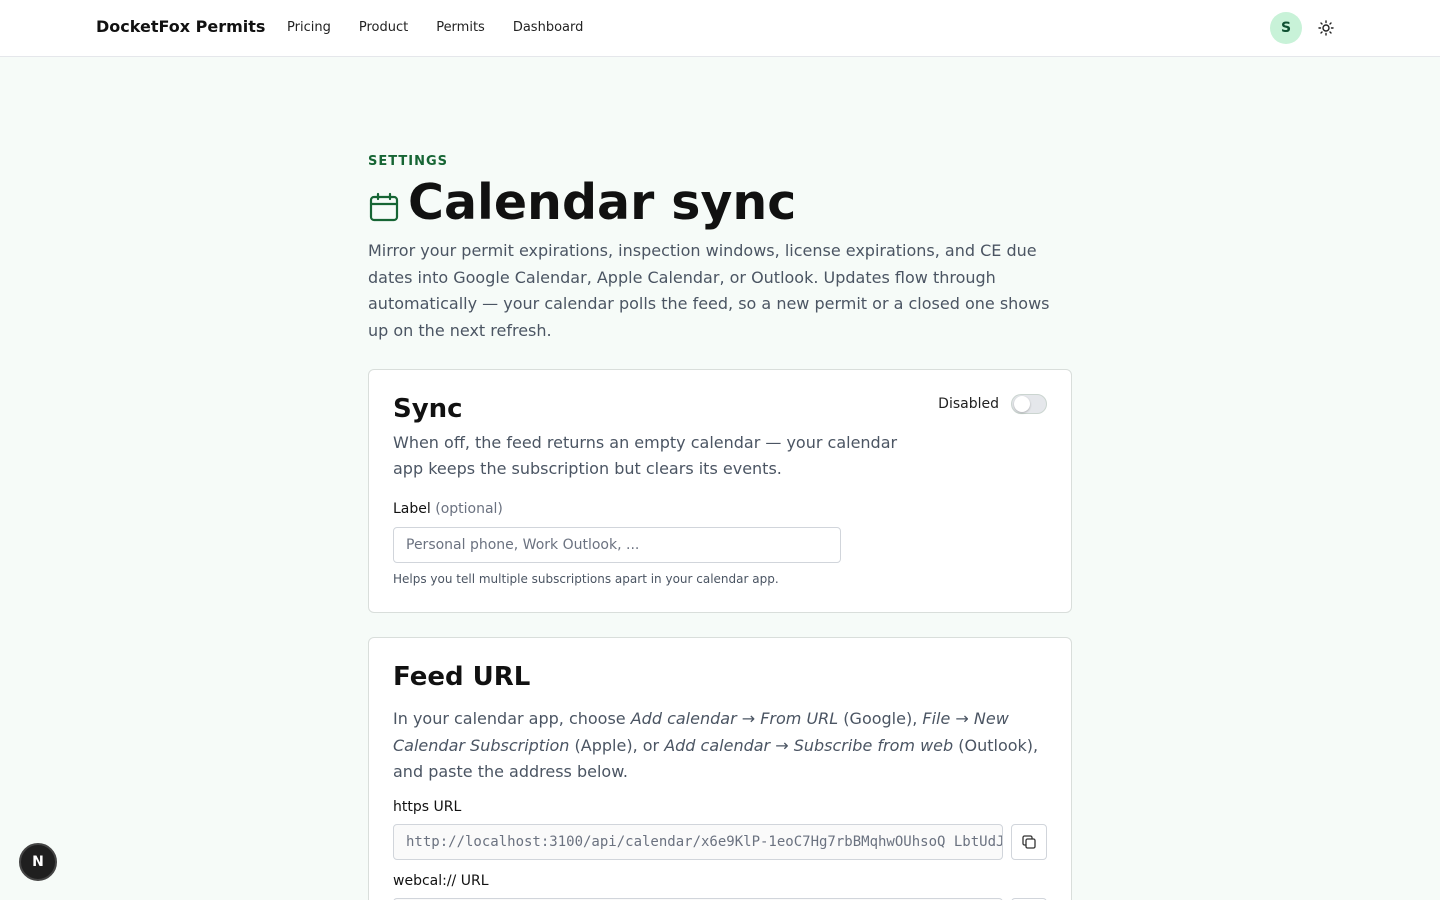 The width and height of the screenshot is (1440, 900). What do you see at coordinates (383, 27) in the screenshot?
I see `nav-product: Product` at bounding box center [383, 27].